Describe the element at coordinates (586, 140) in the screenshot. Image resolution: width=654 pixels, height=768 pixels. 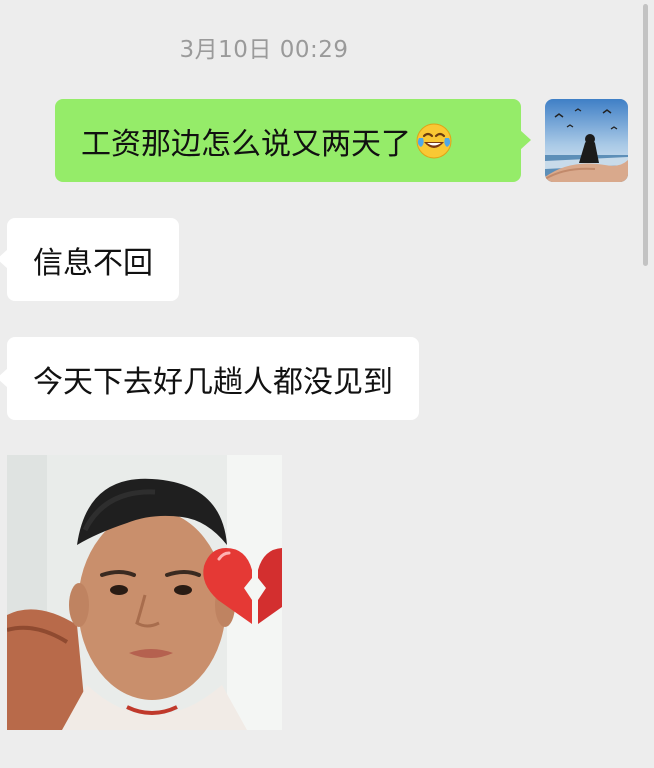
I see `user-avatar` at that location.